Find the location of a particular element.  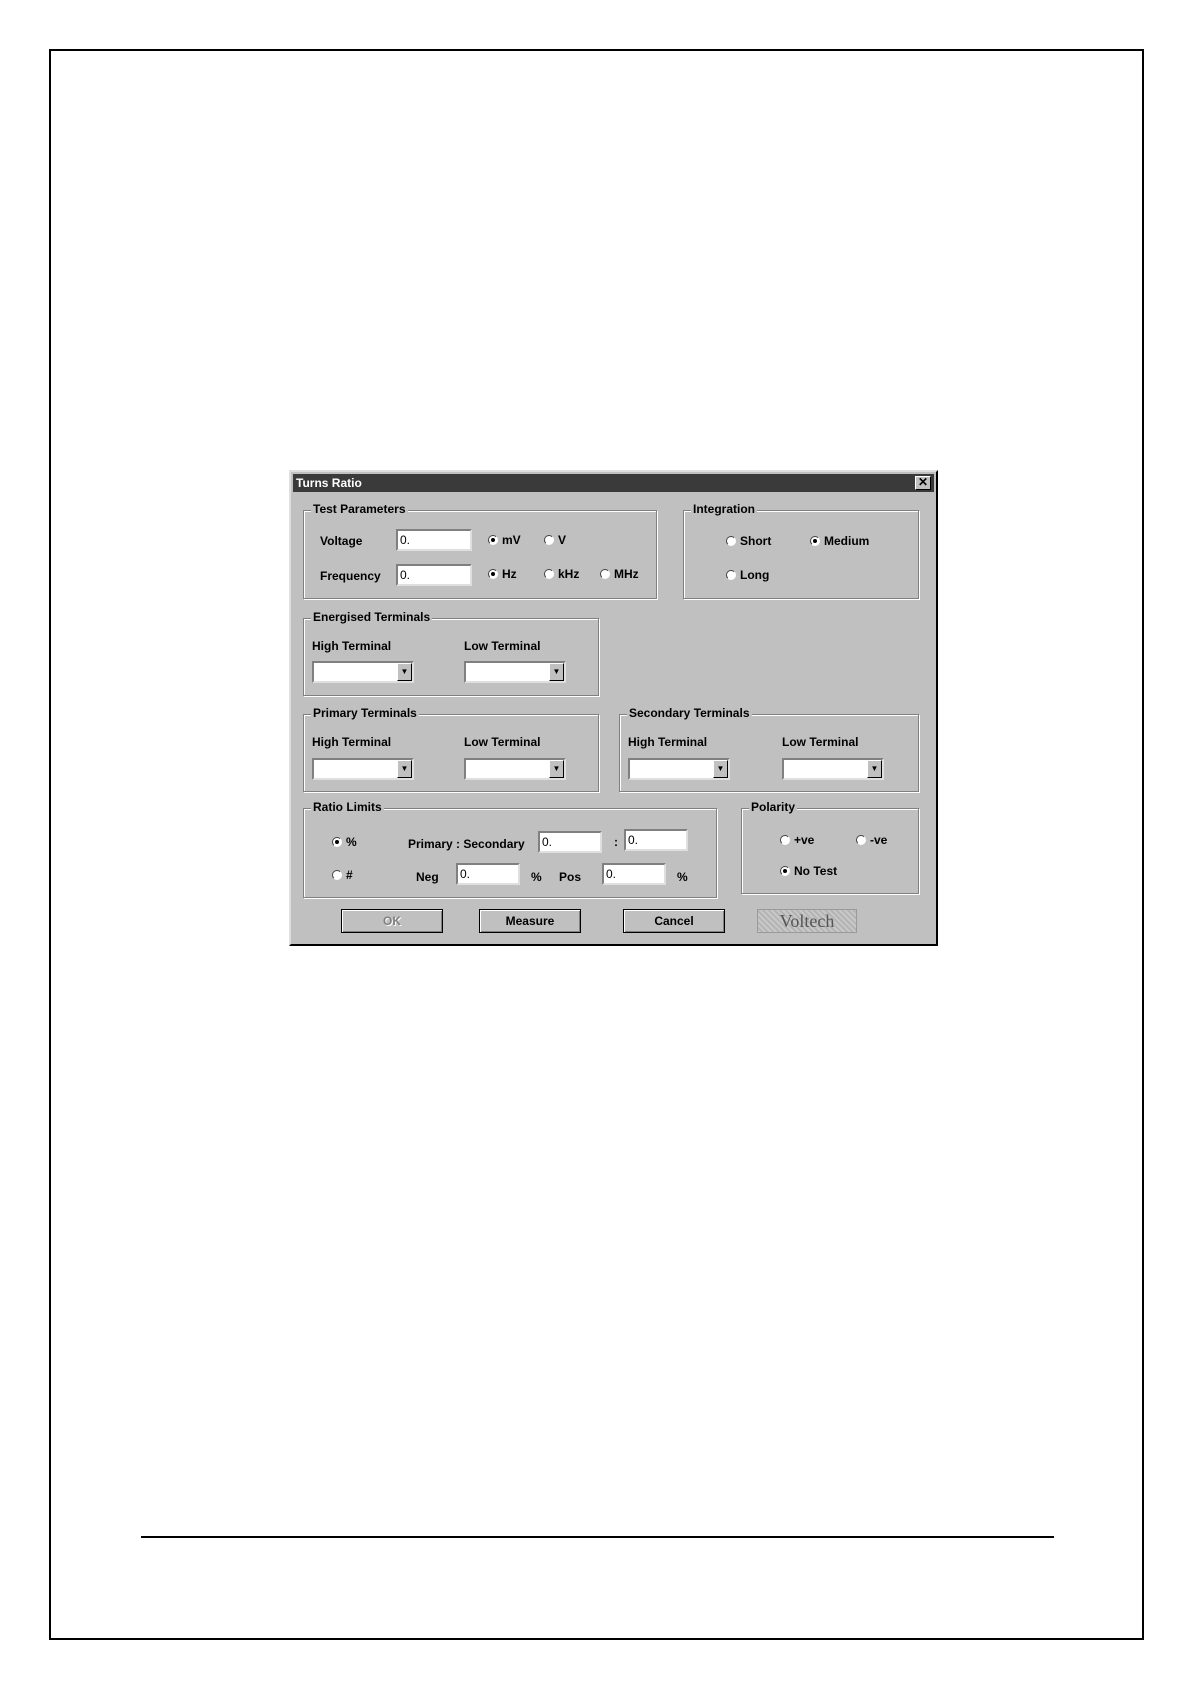

secondary-high-terminal-dropdown: ▼ is located at coordinates (679, 769).